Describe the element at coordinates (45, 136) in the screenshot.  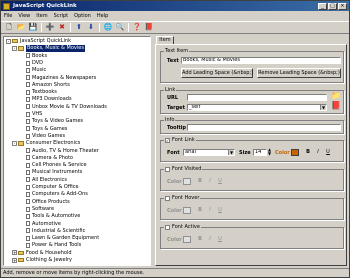
I see `tree-item: Video Games` at that location.